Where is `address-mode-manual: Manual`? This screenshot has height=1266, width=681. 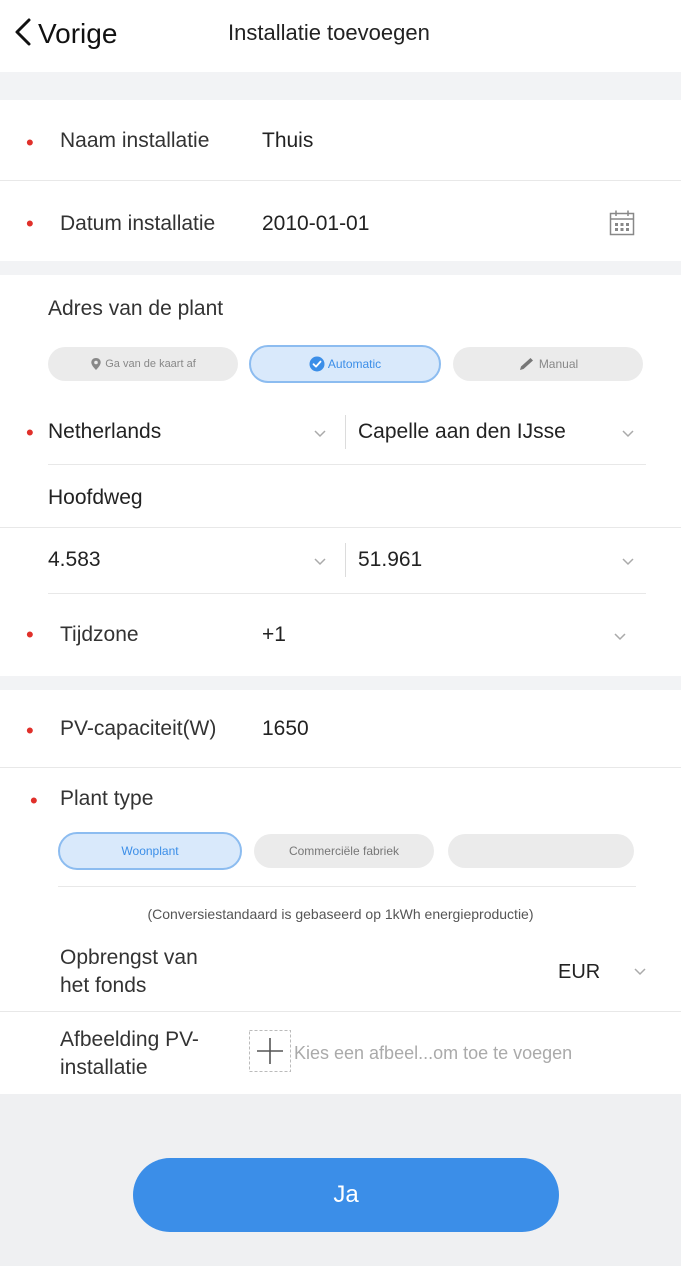
address-mode-manual: Manual is located at coordinates (548, 364).